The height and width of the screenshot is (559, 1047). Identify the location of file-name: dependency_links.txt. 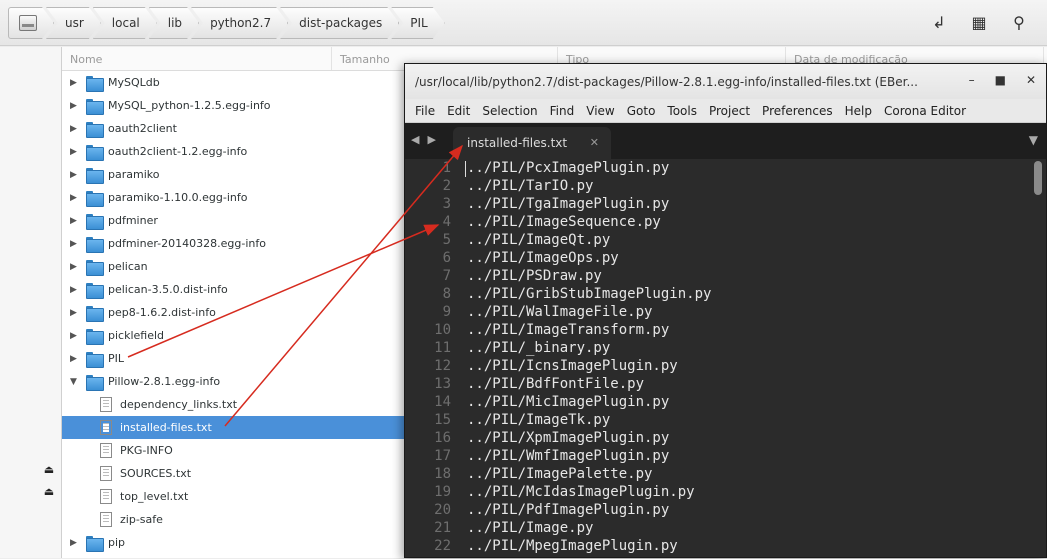
(179, 404).